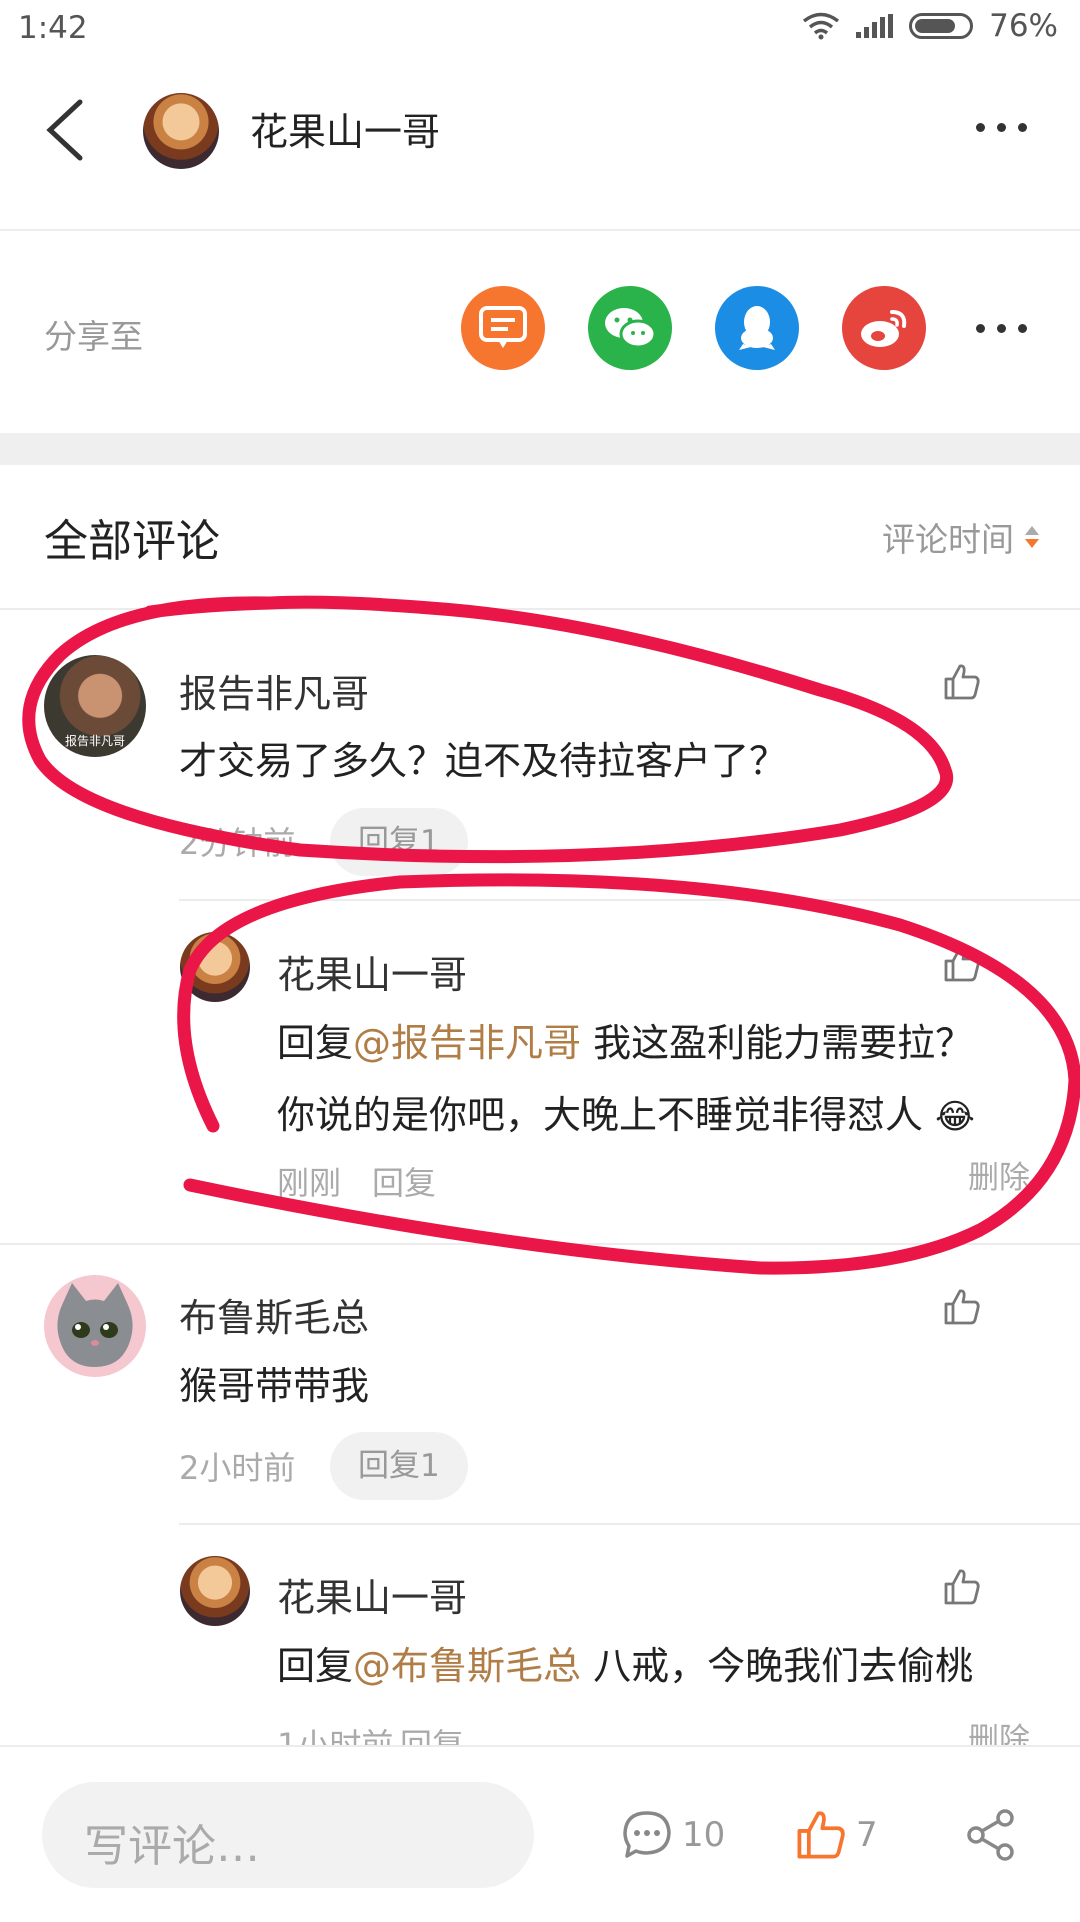 The width and height of the screenshot is (1080, 1922). What do you see at coordinates (1001, 127) in the screenshot?
I see `more-horizontal-icon` at bounding box center [1001, 127].